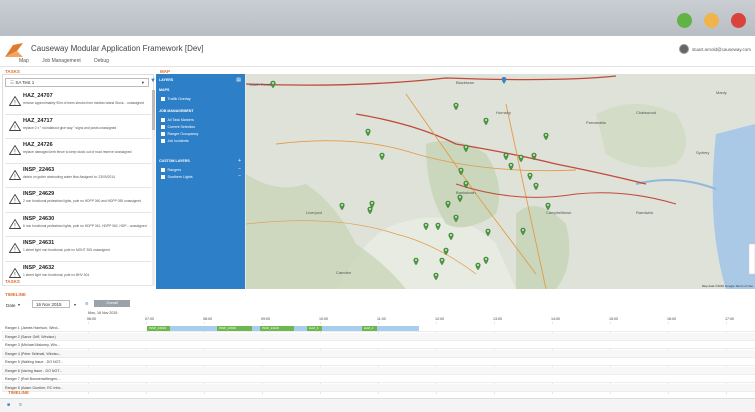 Image resolution: width=755 pixels, height=412 pixels. Describe the element at coordinates (684, 20) in the screenshot. I see `maximize-button` at that location.